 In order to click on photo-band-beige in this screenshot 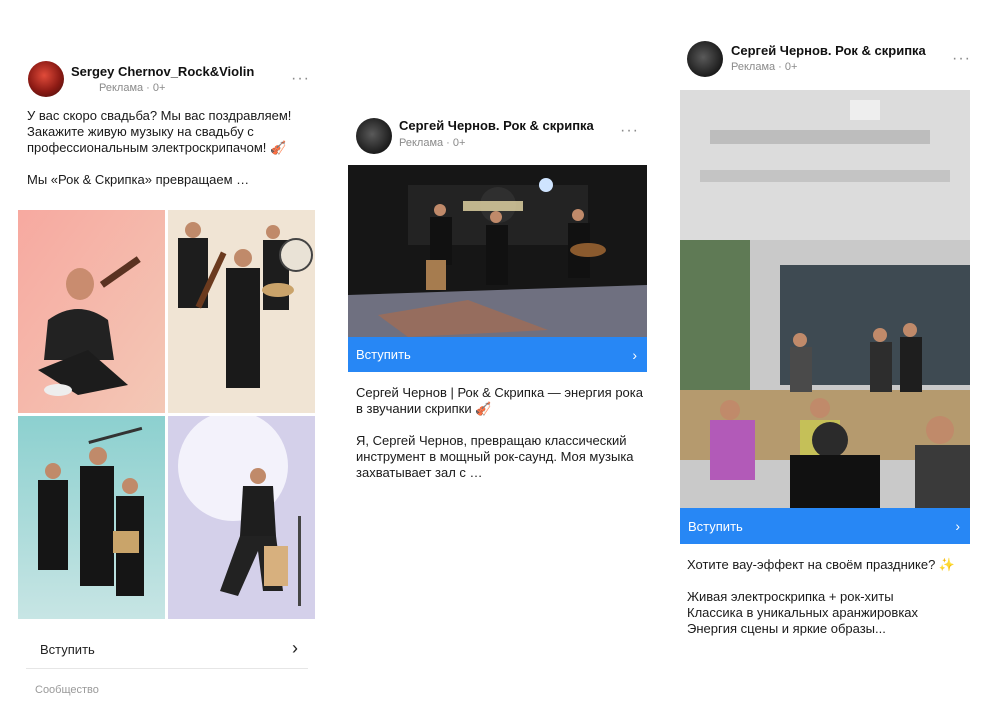, I will do `click(241, 311)`.